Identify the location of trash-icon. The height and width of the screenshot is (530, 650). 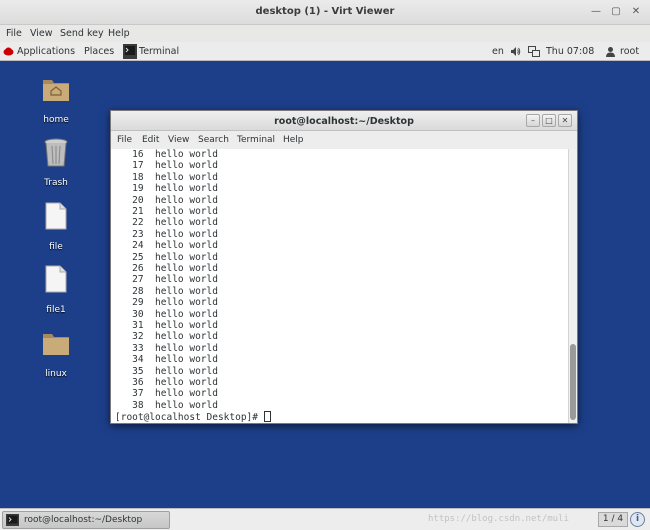
(56, 152).